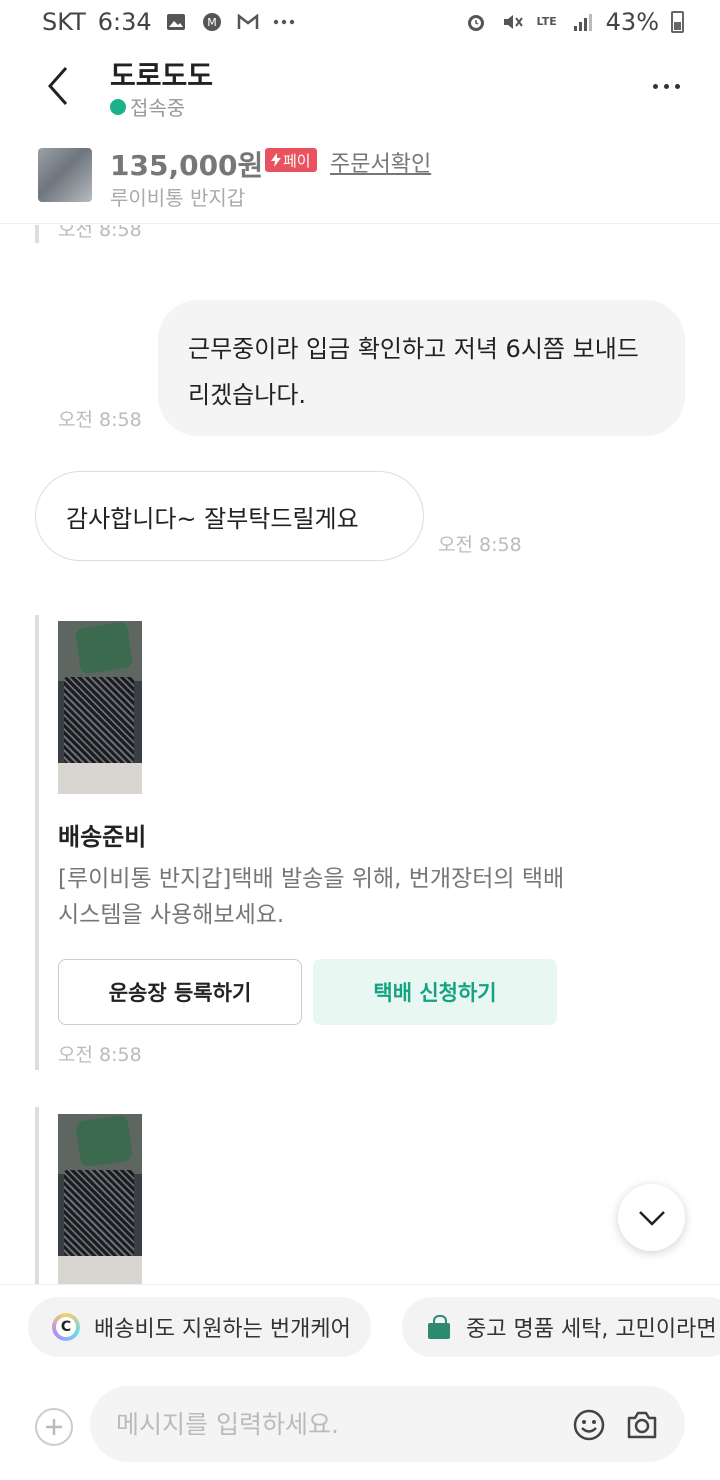 The image size is (720, 1480). I want to click on bungae-care-c-icon: C, so click(66, 1327).